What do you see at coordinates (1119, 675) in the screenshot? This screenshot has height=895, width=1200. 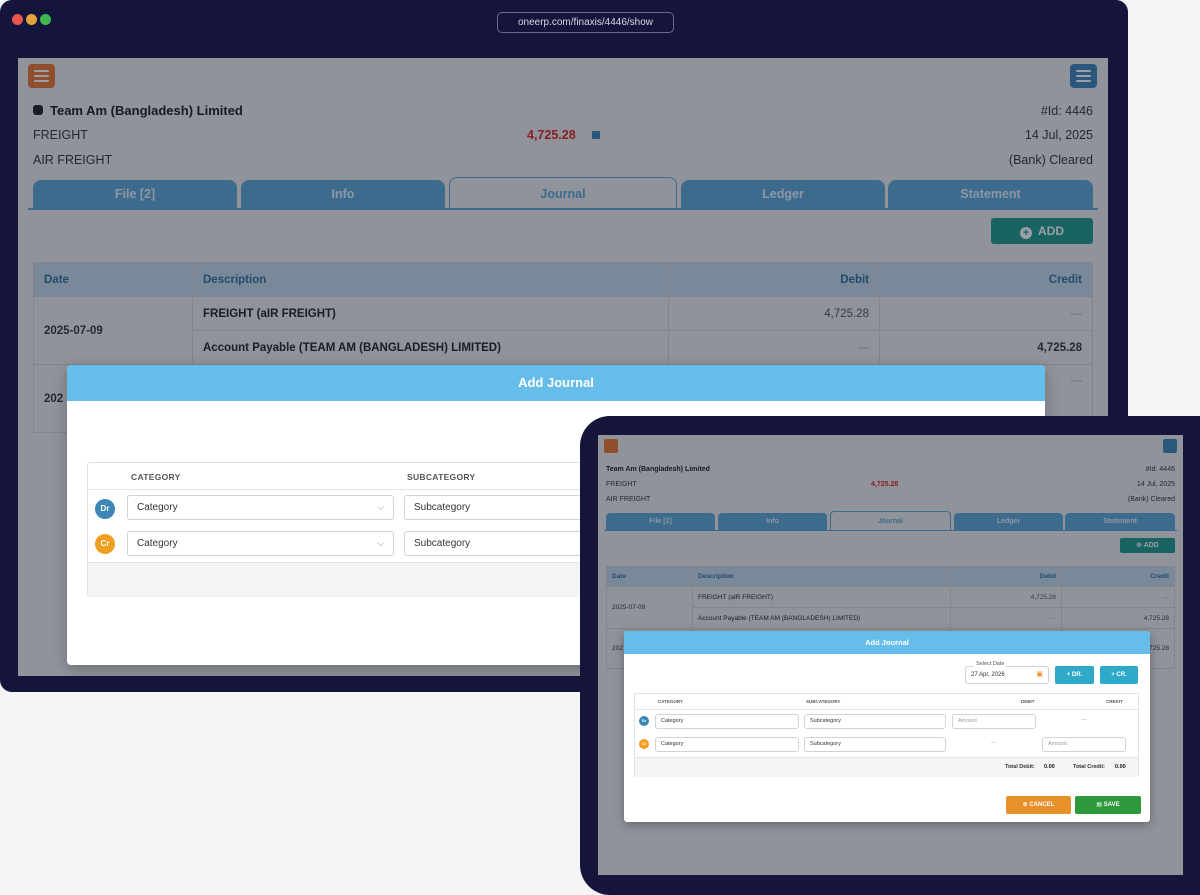 I see `add-credit-button: + CR.` at bounding box center [1119, 675].